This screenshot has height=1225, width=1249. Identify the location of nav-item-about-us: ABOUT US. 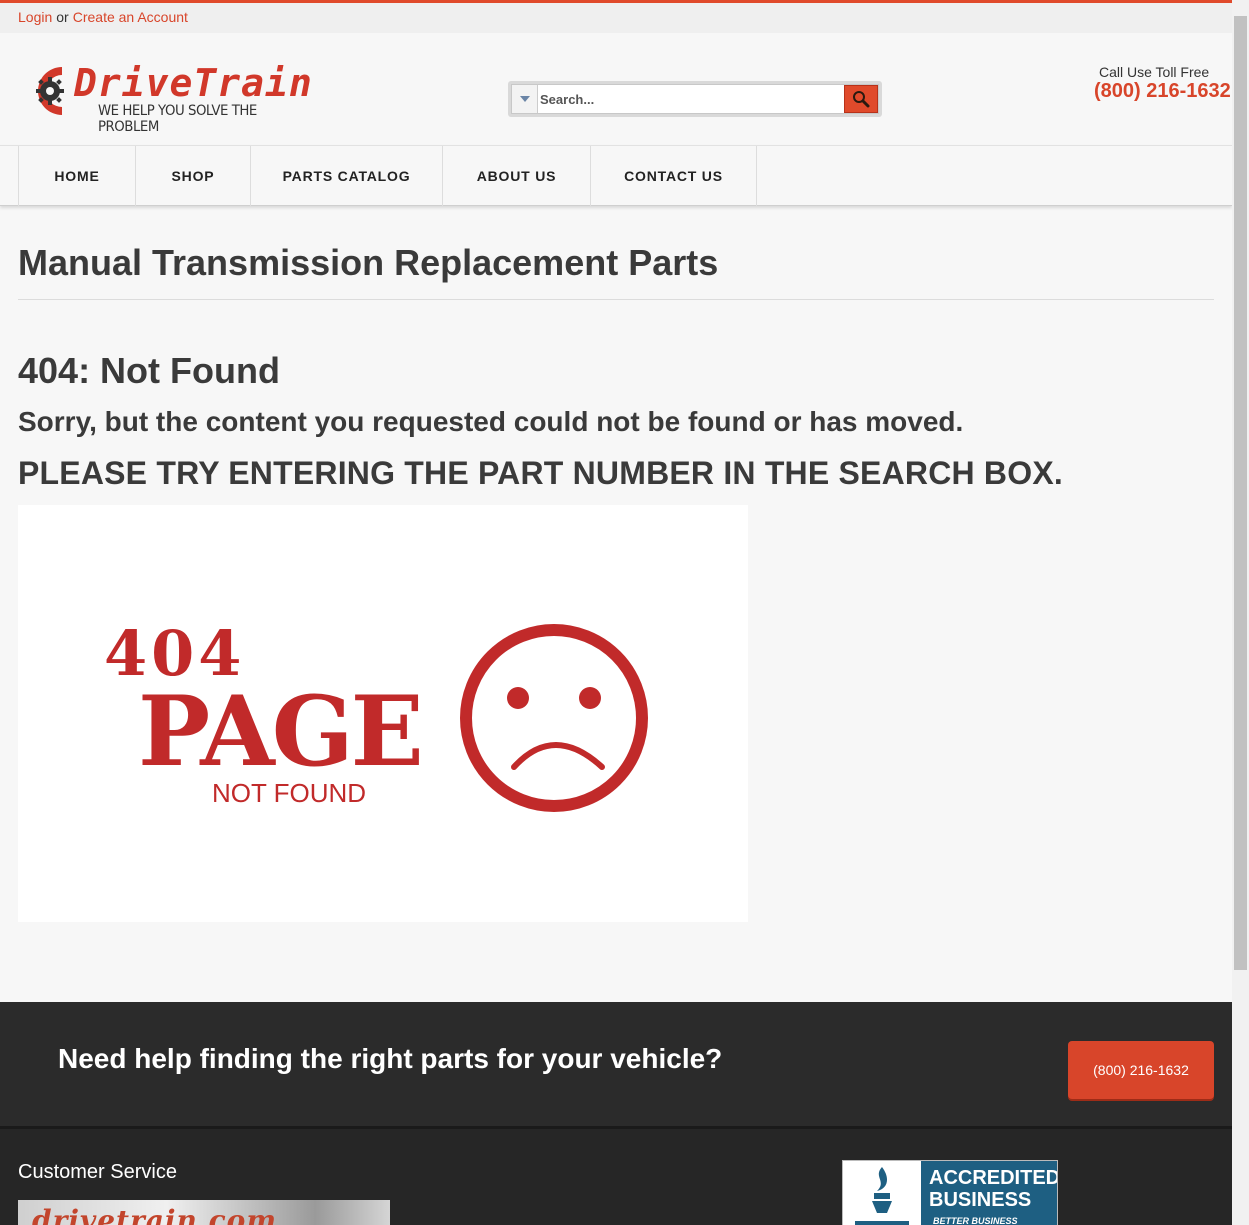
(517, 176).